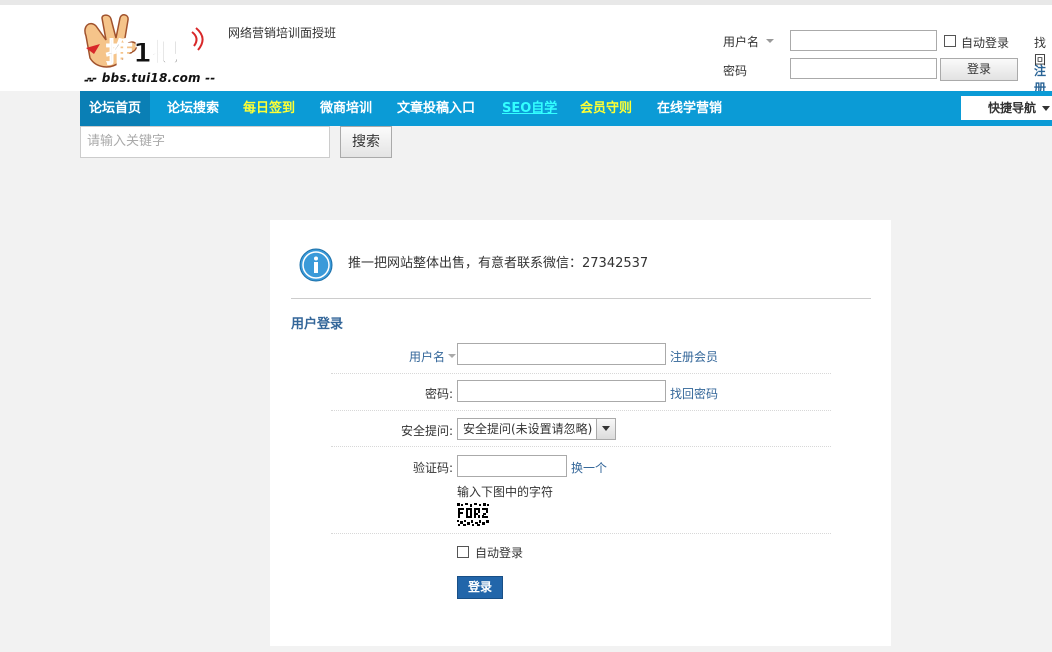 Image resolution: width=1052 pixels, height=652 pixels. What do you see at coordinates (689, 108) in the screenshot?
I see `nav-online-marketing: 在线学营销` at bounding box center [689, 108].